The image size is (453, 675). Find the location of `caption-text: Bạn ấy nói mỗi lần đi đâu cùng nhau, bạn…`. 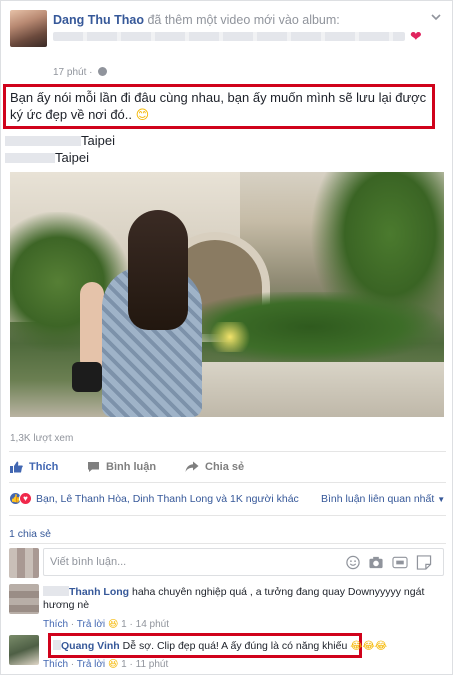

caption-text: Bạn ấy nói mỗi lần đi đâu cùng nhau, bạn… is located at coordinates (218, 106).